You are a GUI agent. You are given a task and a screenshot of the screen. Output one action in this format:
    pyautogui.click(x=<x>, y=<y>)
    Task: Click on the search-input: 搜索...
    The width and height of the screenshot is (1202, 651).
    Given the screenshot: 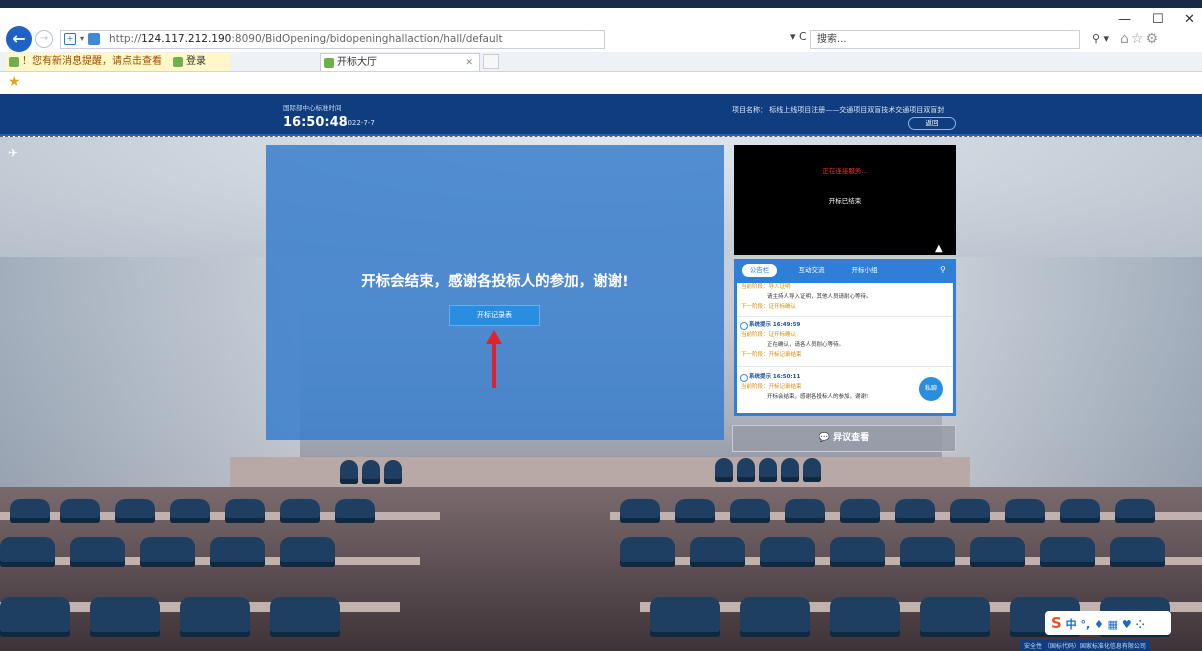 What is the action you would take?
    pyautogui.click(x=945, y=39)
    